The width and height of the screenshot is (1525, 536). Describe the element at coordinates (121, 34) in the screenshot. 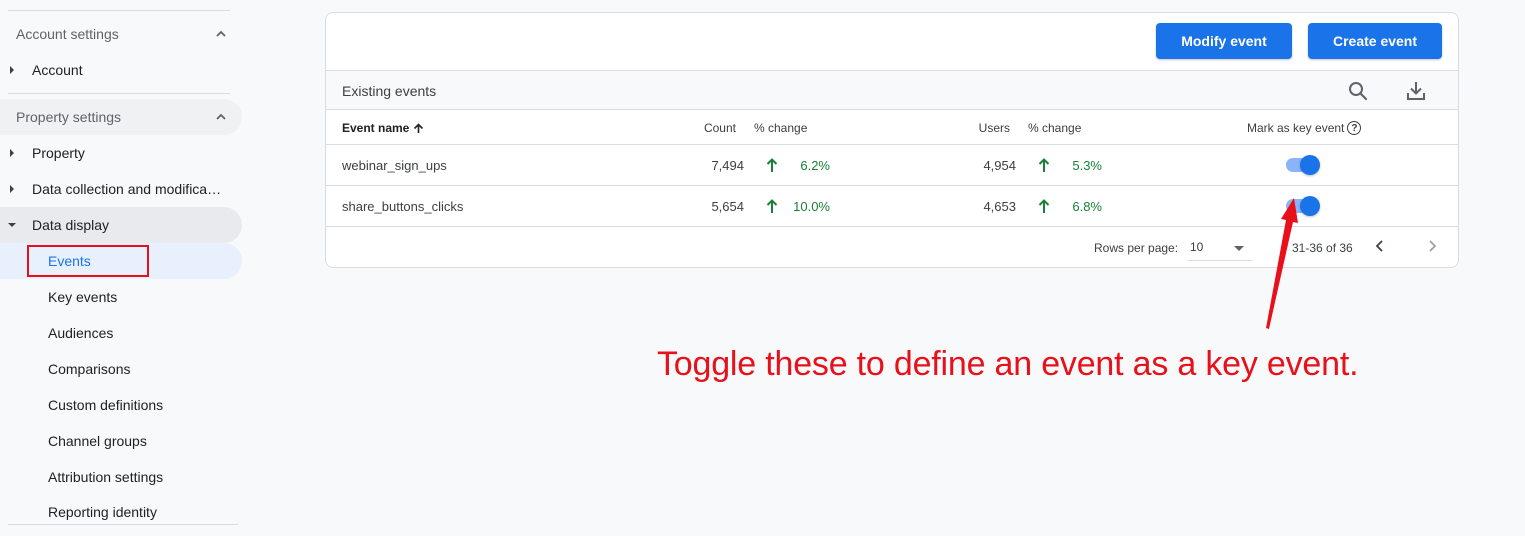

I see `account-settings-header: Account settings` at that location.